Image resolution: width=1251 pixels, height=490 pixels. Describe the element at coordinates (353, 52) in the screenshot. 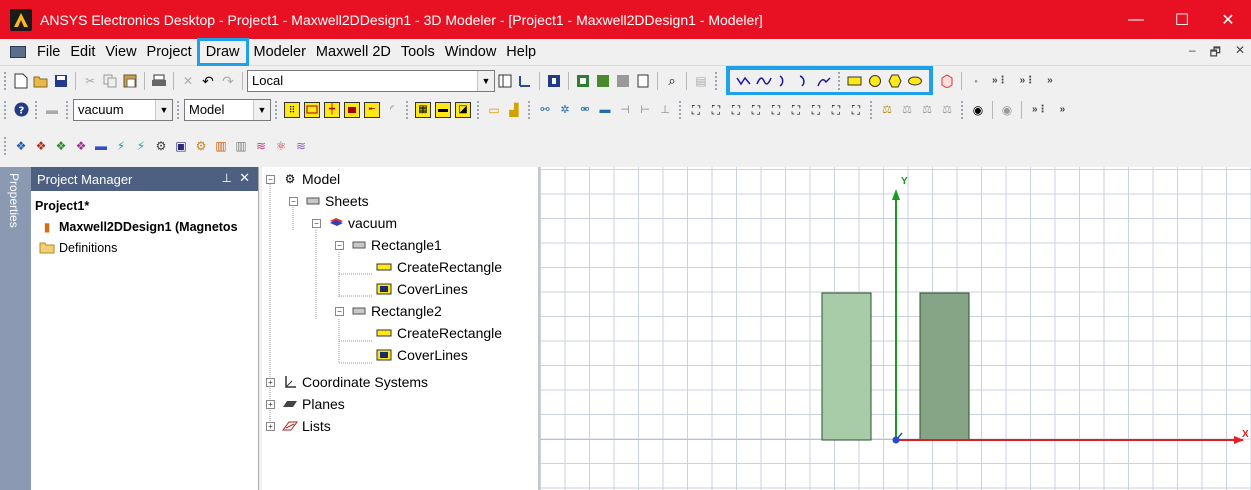

I see `menu-maxwell-2d: Maxwell 2D` at that location.